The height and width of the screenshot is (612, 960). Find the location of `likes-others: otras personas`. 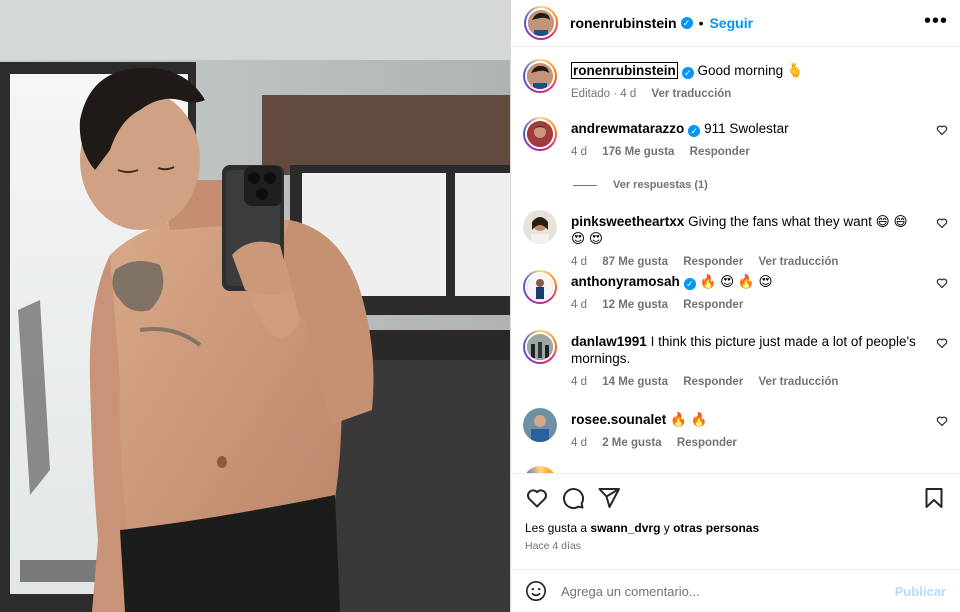

likes-others: otras personas is located at coordinates (716, 528).